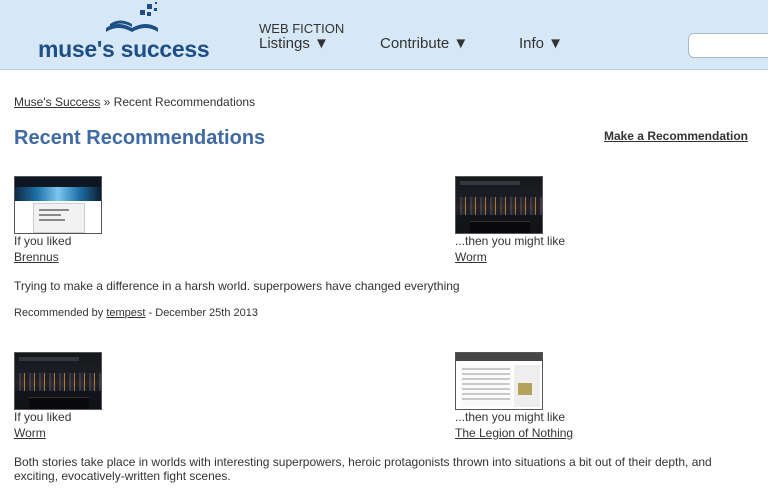 This screenshot has width=768, height=497. I want to click on breadcrumb: Muse's Success » Recent Recommendations, so click(134, 102).